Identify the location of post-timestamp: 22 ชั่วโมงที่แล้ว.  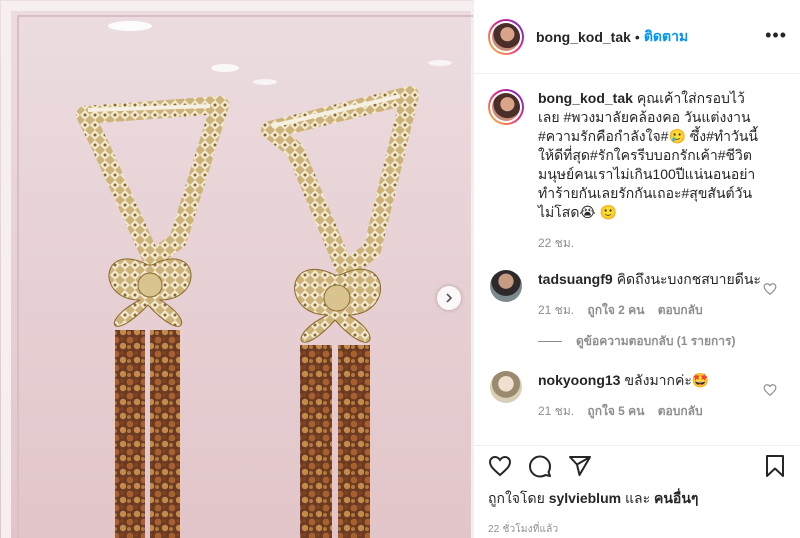
(637, 529).